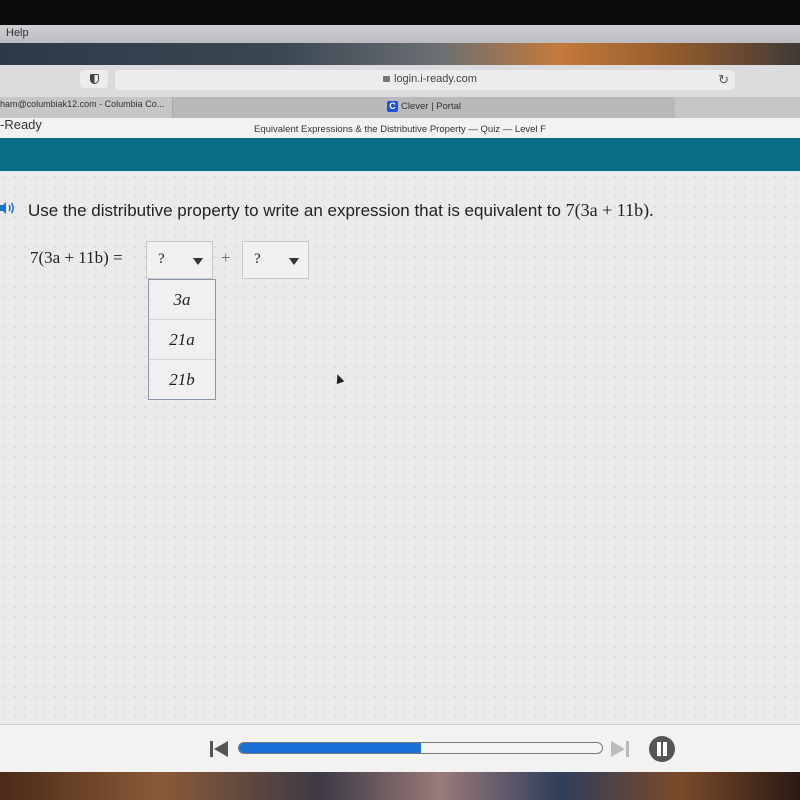  Describe the element at coordinates (400, 54) in the screenshot. I see `desktop-background` at that location.